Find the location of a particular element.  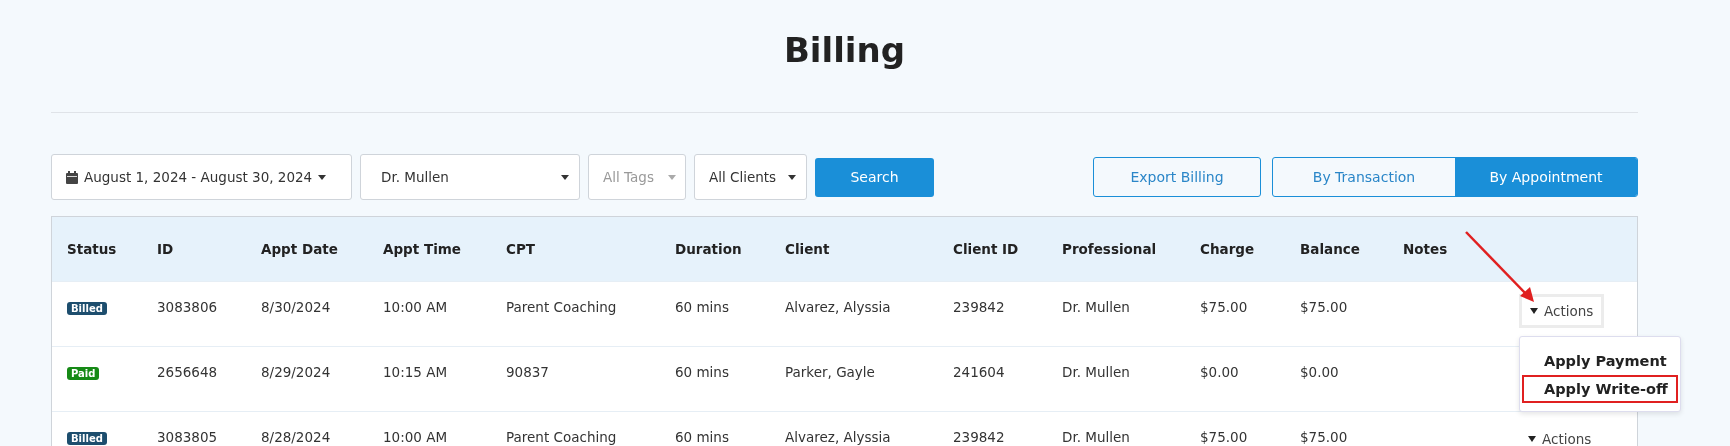

status-badge: Paid is located at coordinates (83, 373).